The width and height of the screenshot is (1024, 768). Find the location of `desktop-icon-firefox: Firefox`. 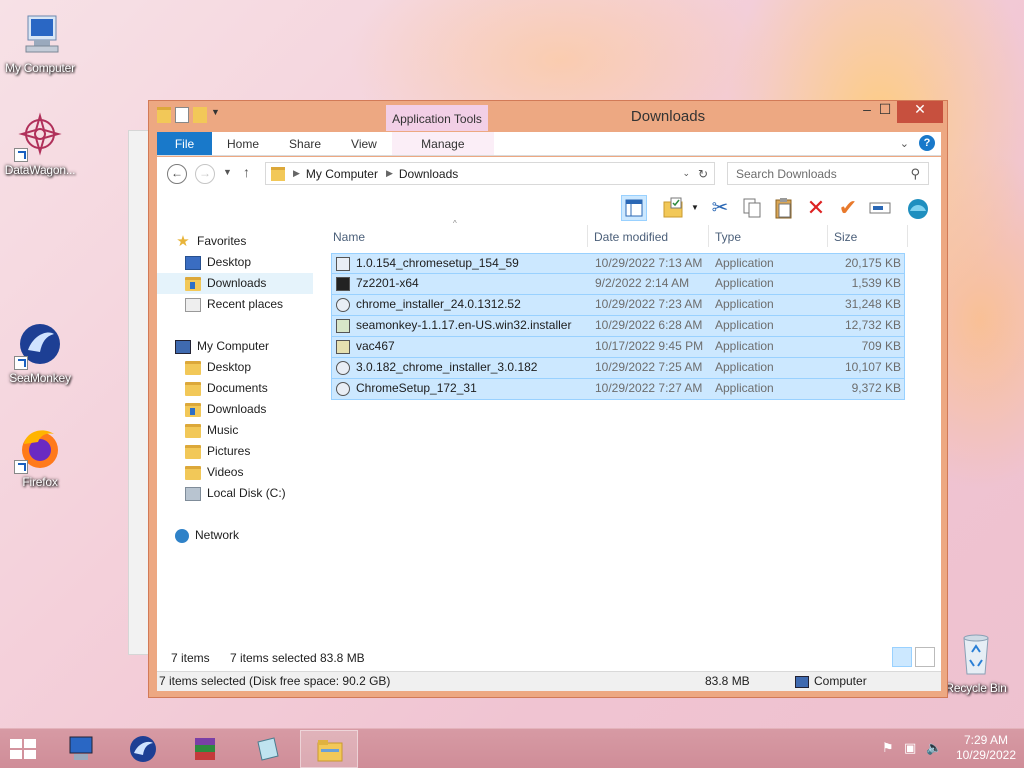

desktop-icon-firefox: Firefox is located at coordinates (40, 456).